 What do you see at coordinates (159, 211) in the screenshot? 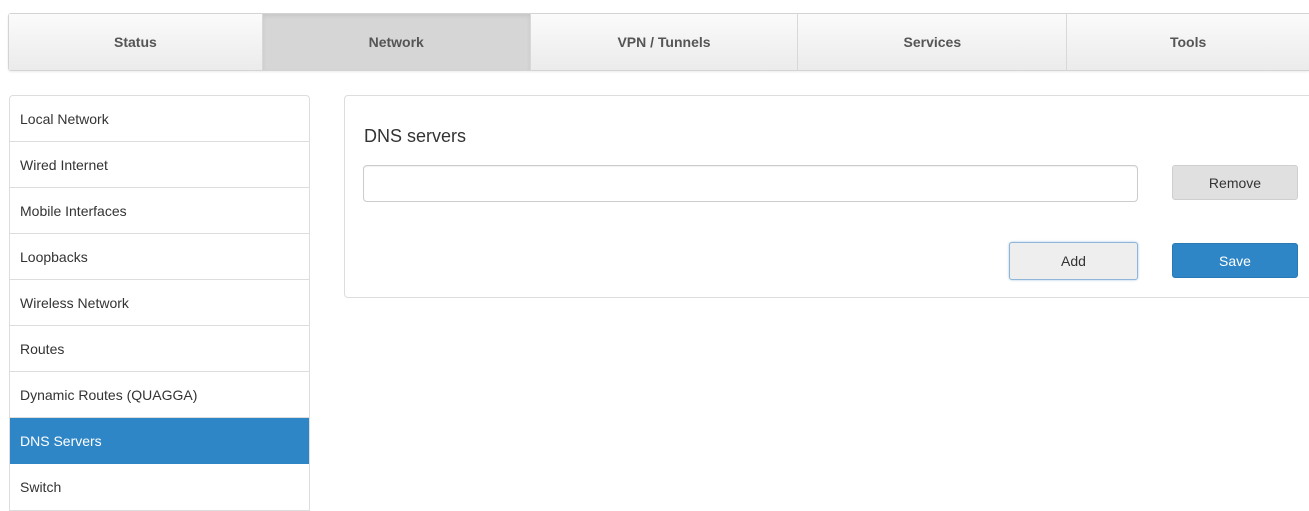
I see `sidebar-item-mobile-interfaces: Mobile Interfaces` at bounding box center [159, 211].